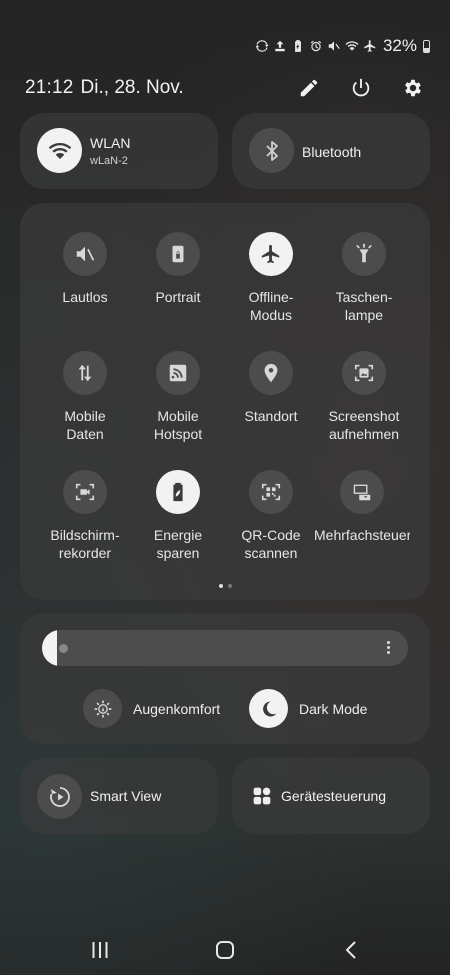 The width and height of the screenshot is (450, 975). What do you see at coordinates (316, 46) in the screenshot?
I see `alarm-icon` at bounding box center [316, 46].